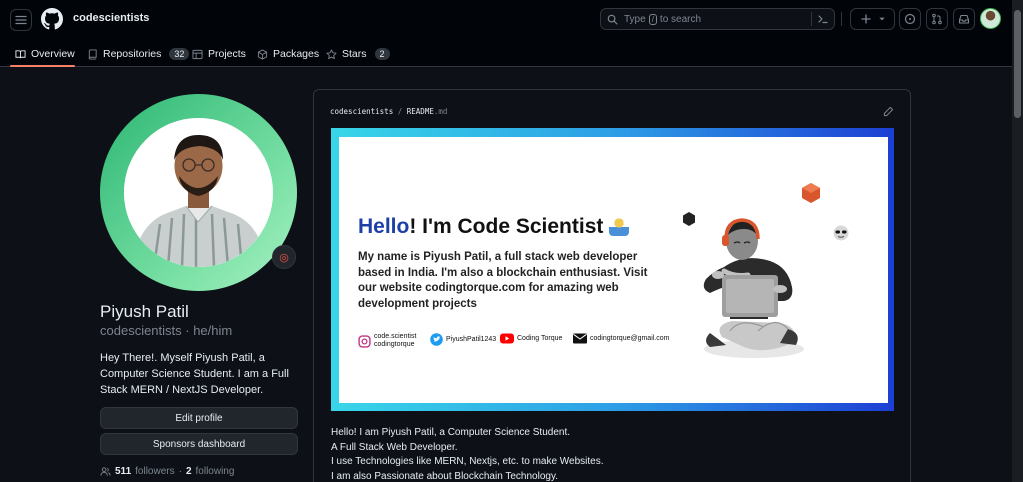 The image size is (1023, 482). Describe the element at coordinates (811, 19) in the screenshot. I see `search-divider` at that location.